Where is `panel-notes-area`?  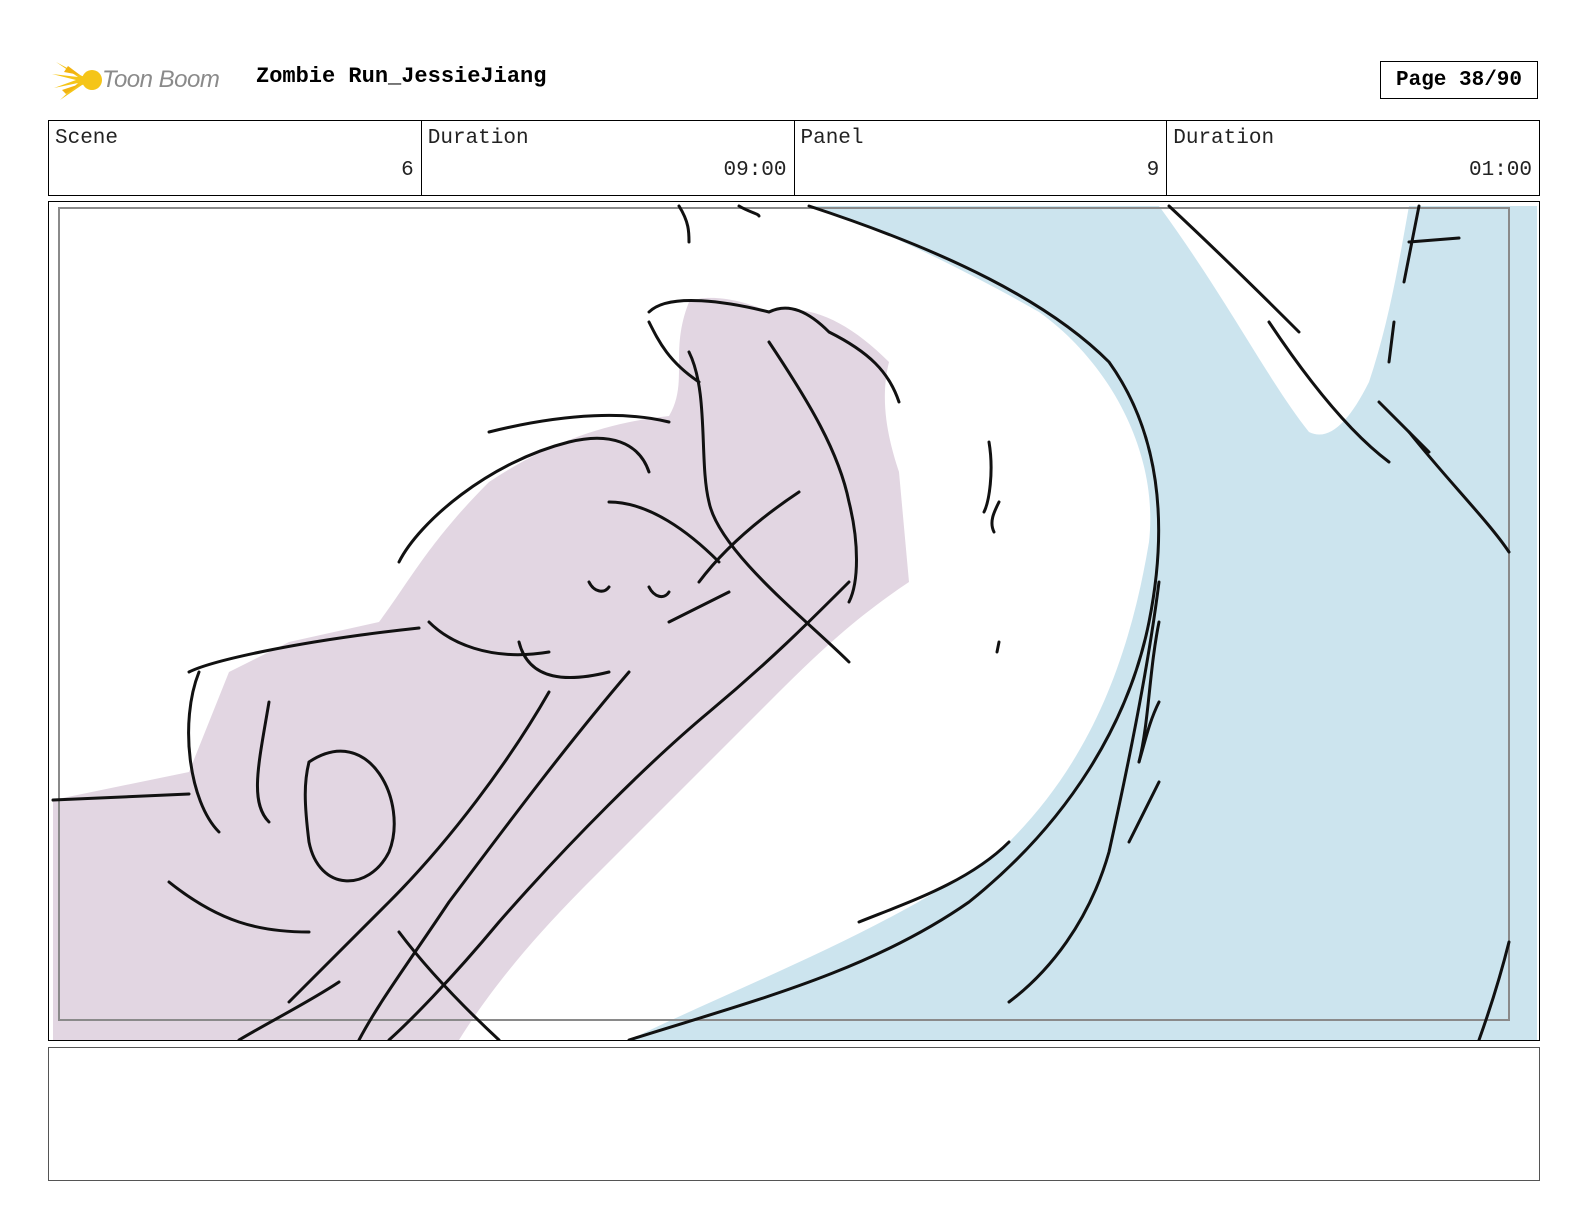
panel-notes-area is located at coordinates (794, 1114).